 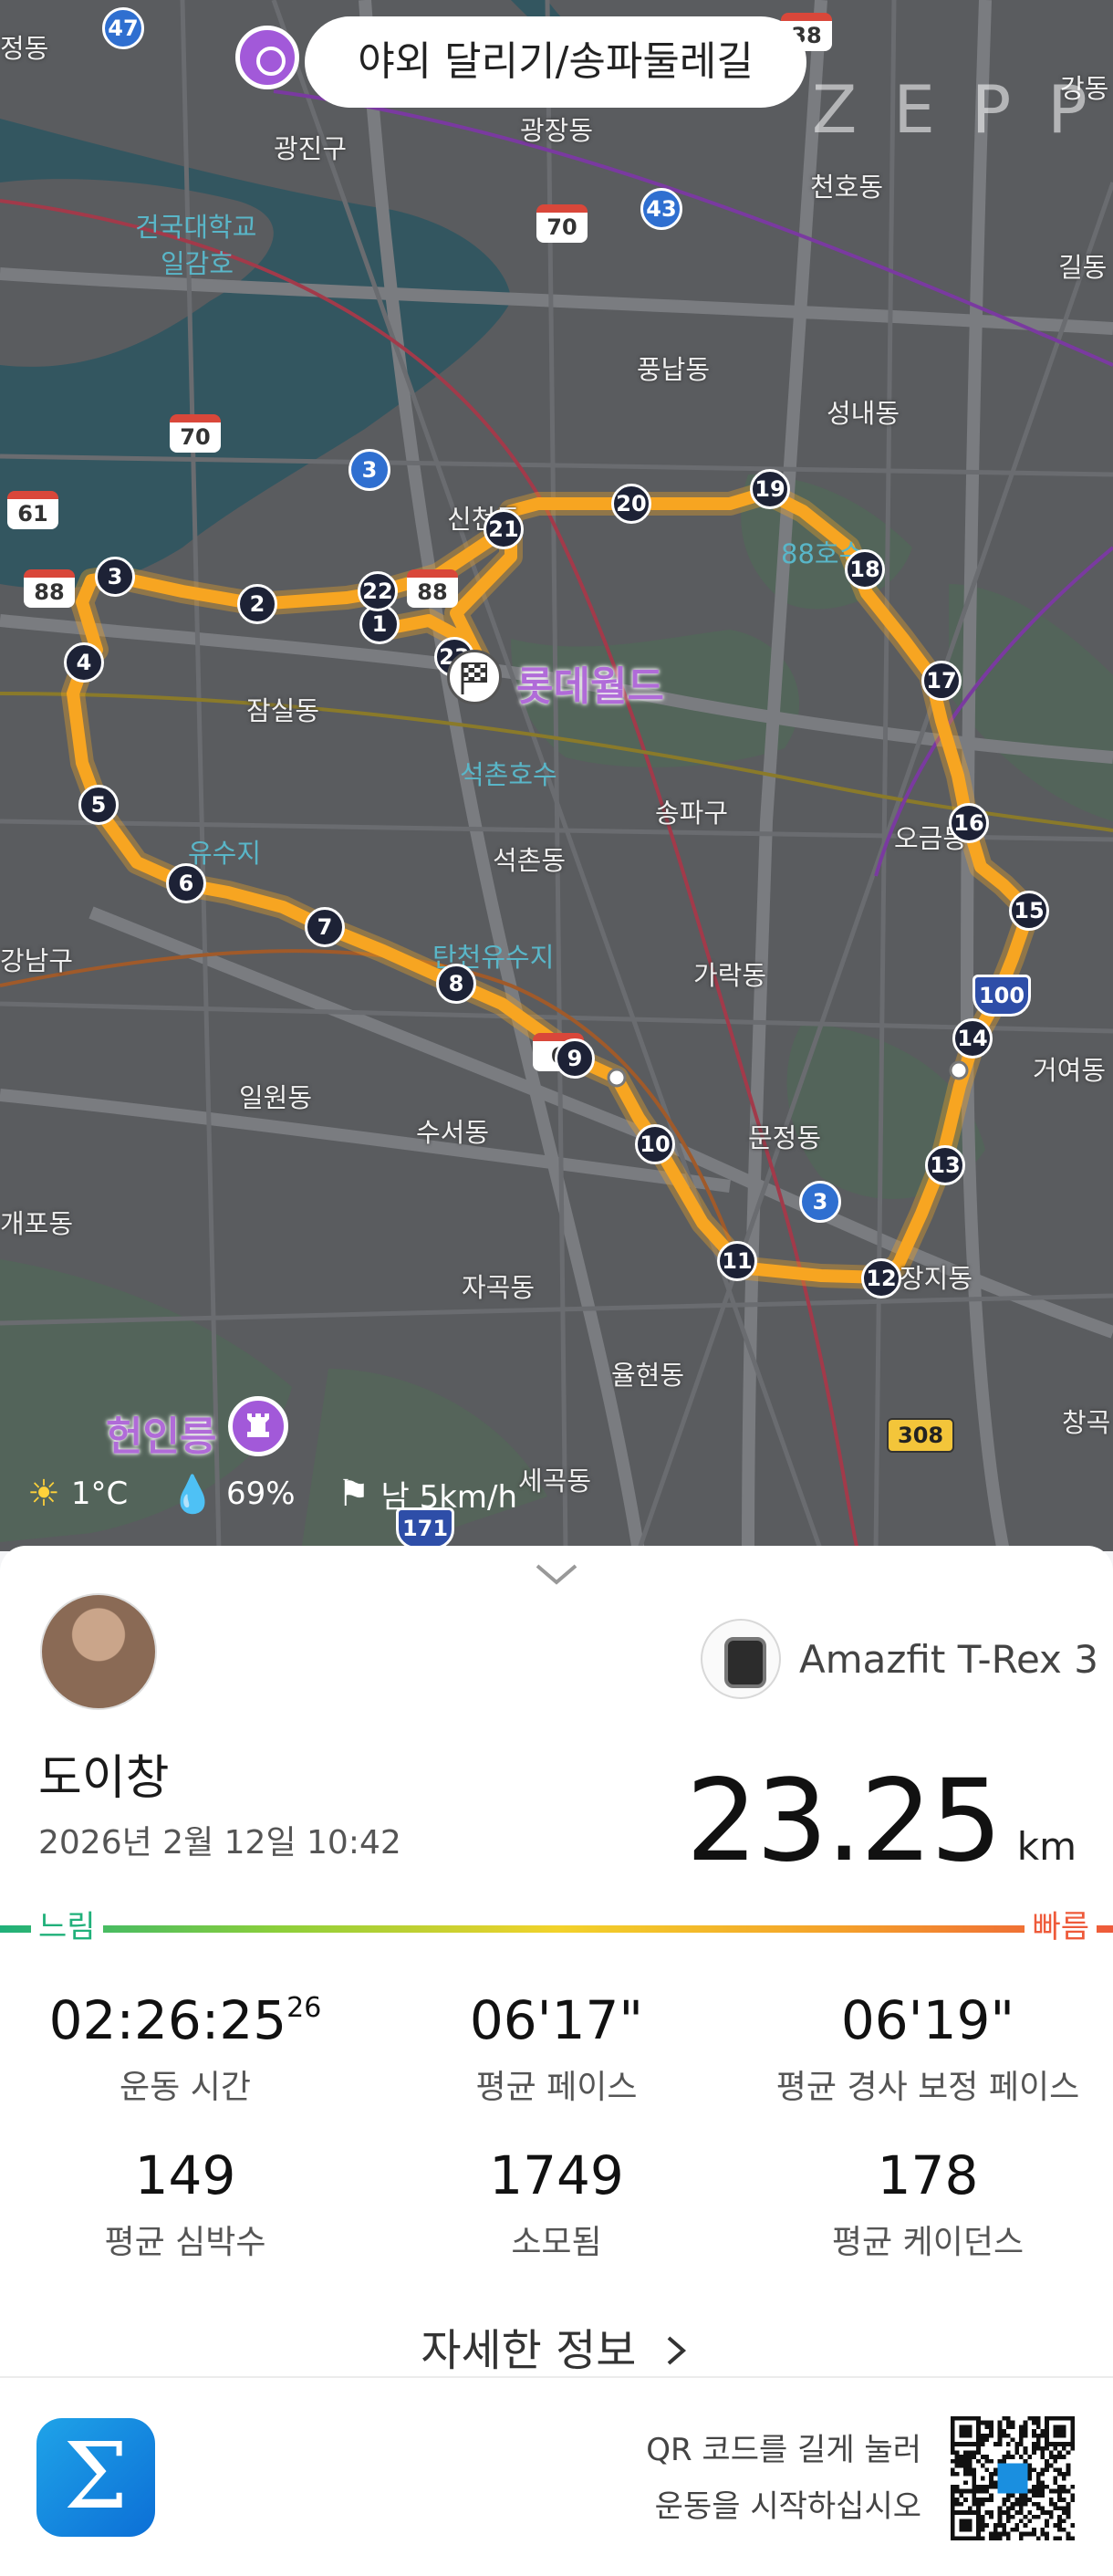 What do you see at coordinates (449, 1497) in the screenshot?
I see `wind-value: 남 5km/h` at bounding box center [449, 1497].